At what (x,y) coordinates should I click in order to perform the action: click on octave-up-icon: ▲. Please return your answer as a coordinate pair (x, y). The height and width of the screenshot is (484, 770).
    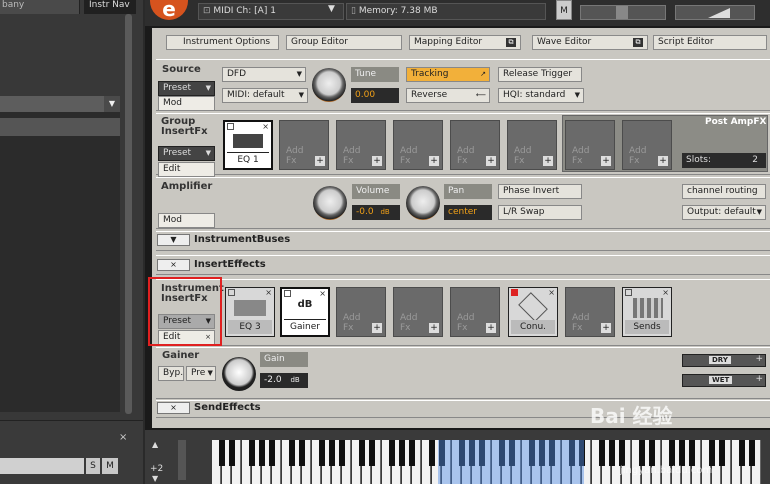
    Looking at the image, I should click on (155, 444).